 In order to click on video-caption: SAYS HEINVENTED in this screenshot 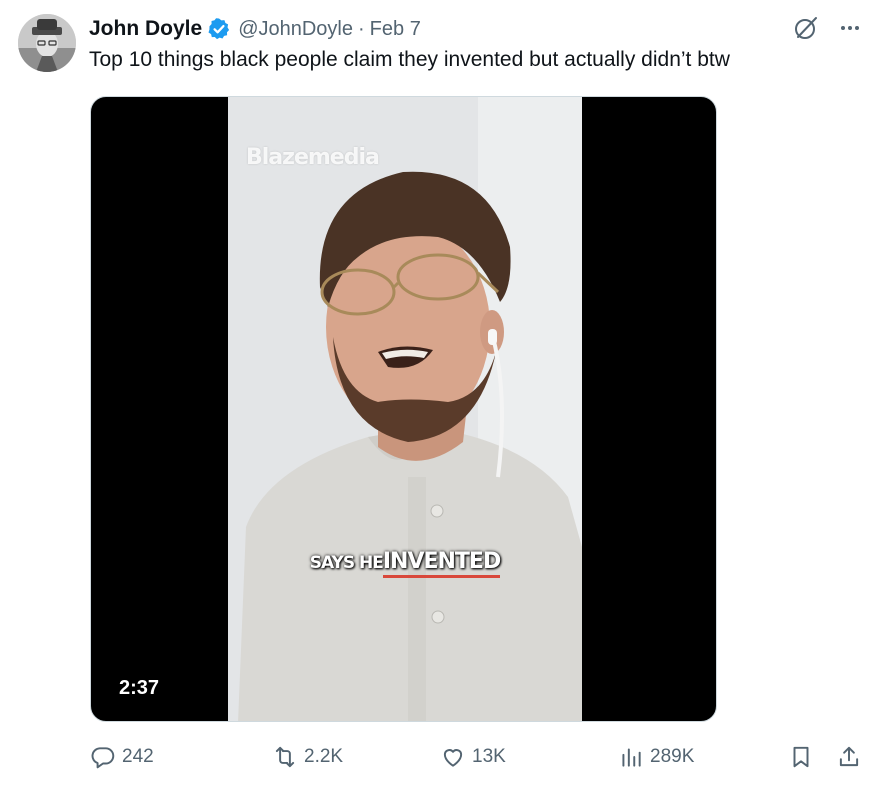, I will do `click(405, 563)`.